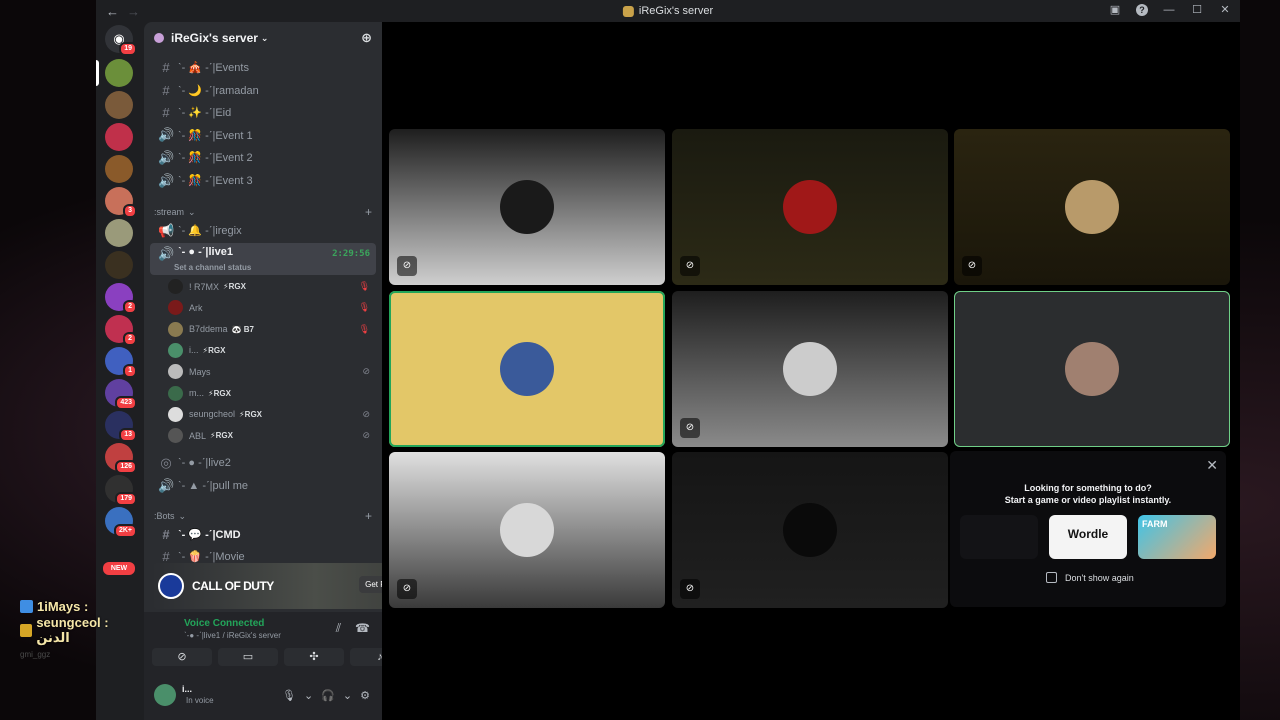 This screenshot has width=1280, height=720. Describe the element at coordinates (133, 11) in the screenshot. I see `forward-arrow-icon: →` at that location.